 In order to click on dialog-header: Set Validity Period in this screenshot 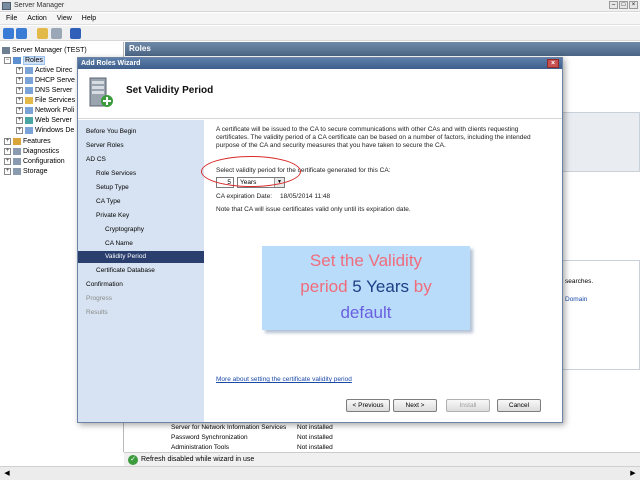, I will do `click(320, 94)`.